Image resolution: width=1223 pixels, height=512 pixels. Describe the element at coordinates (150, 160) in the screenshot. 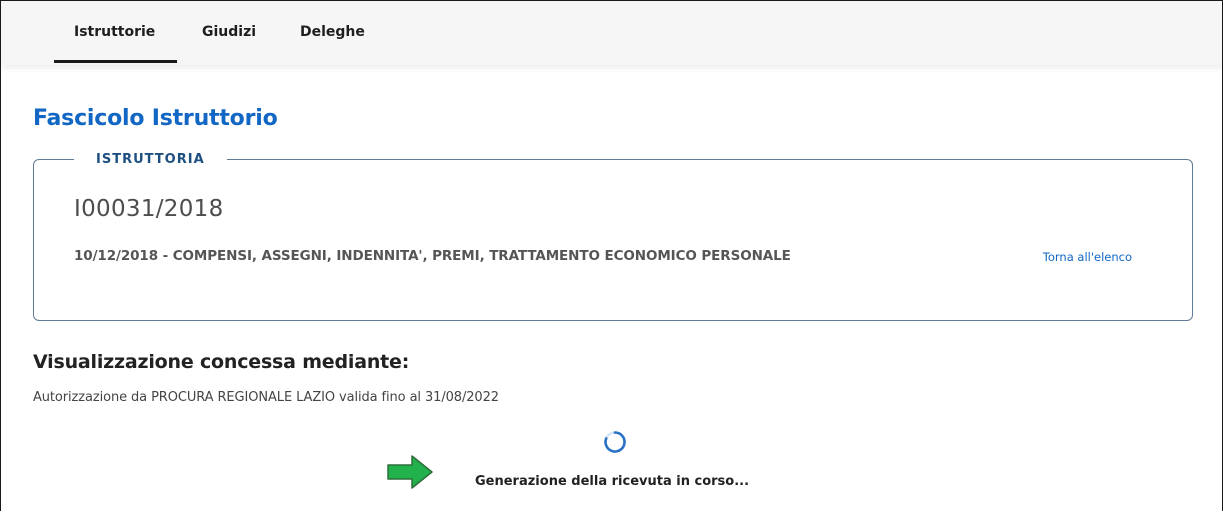

I see `istruttoria-legend: ISTRUTTORIA` at that location.